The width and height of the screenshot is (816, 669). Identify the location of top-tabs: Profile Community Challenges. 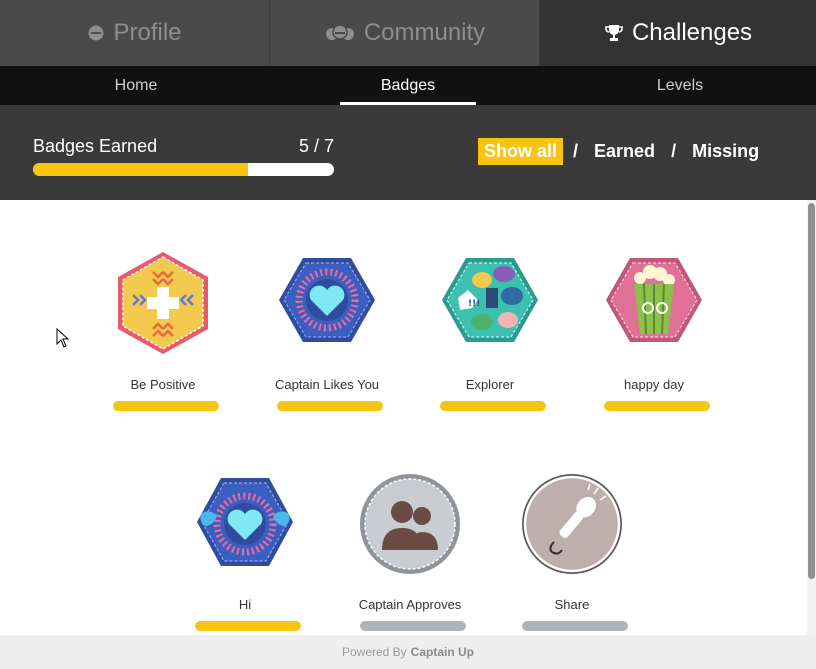
(408, 33).